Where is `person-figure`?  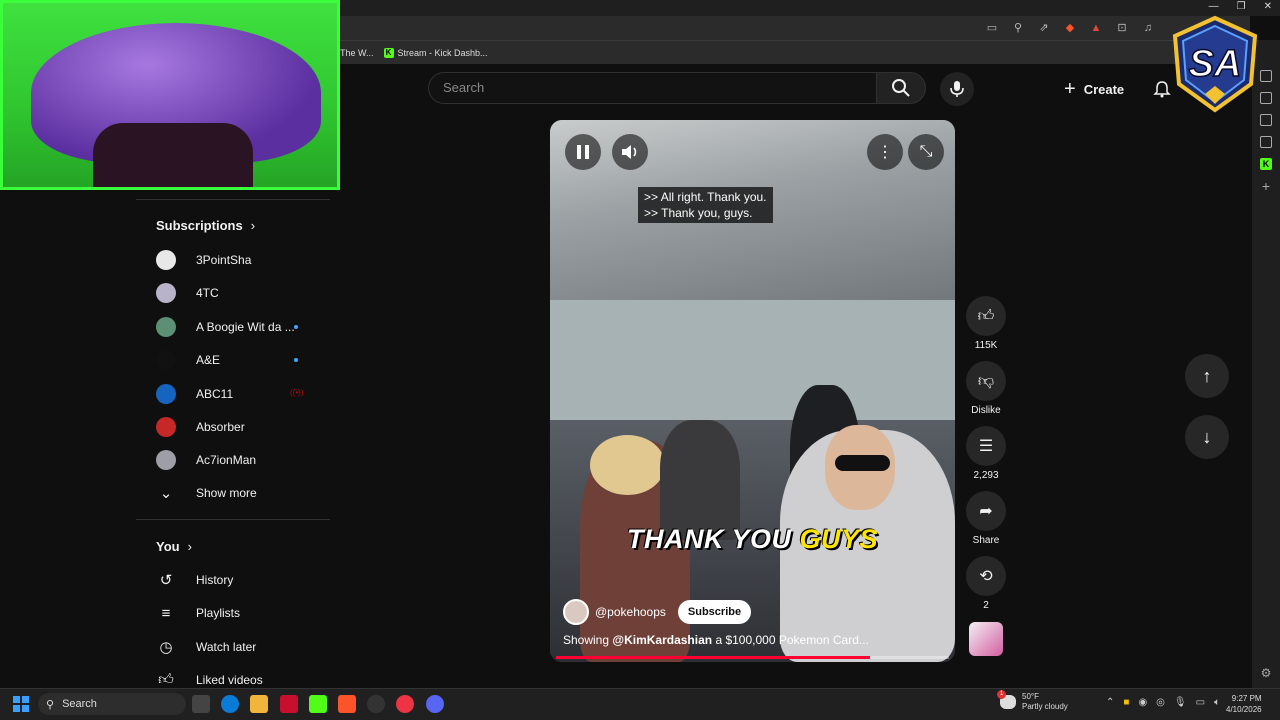 person-figure is located at coordinates (627, 465).